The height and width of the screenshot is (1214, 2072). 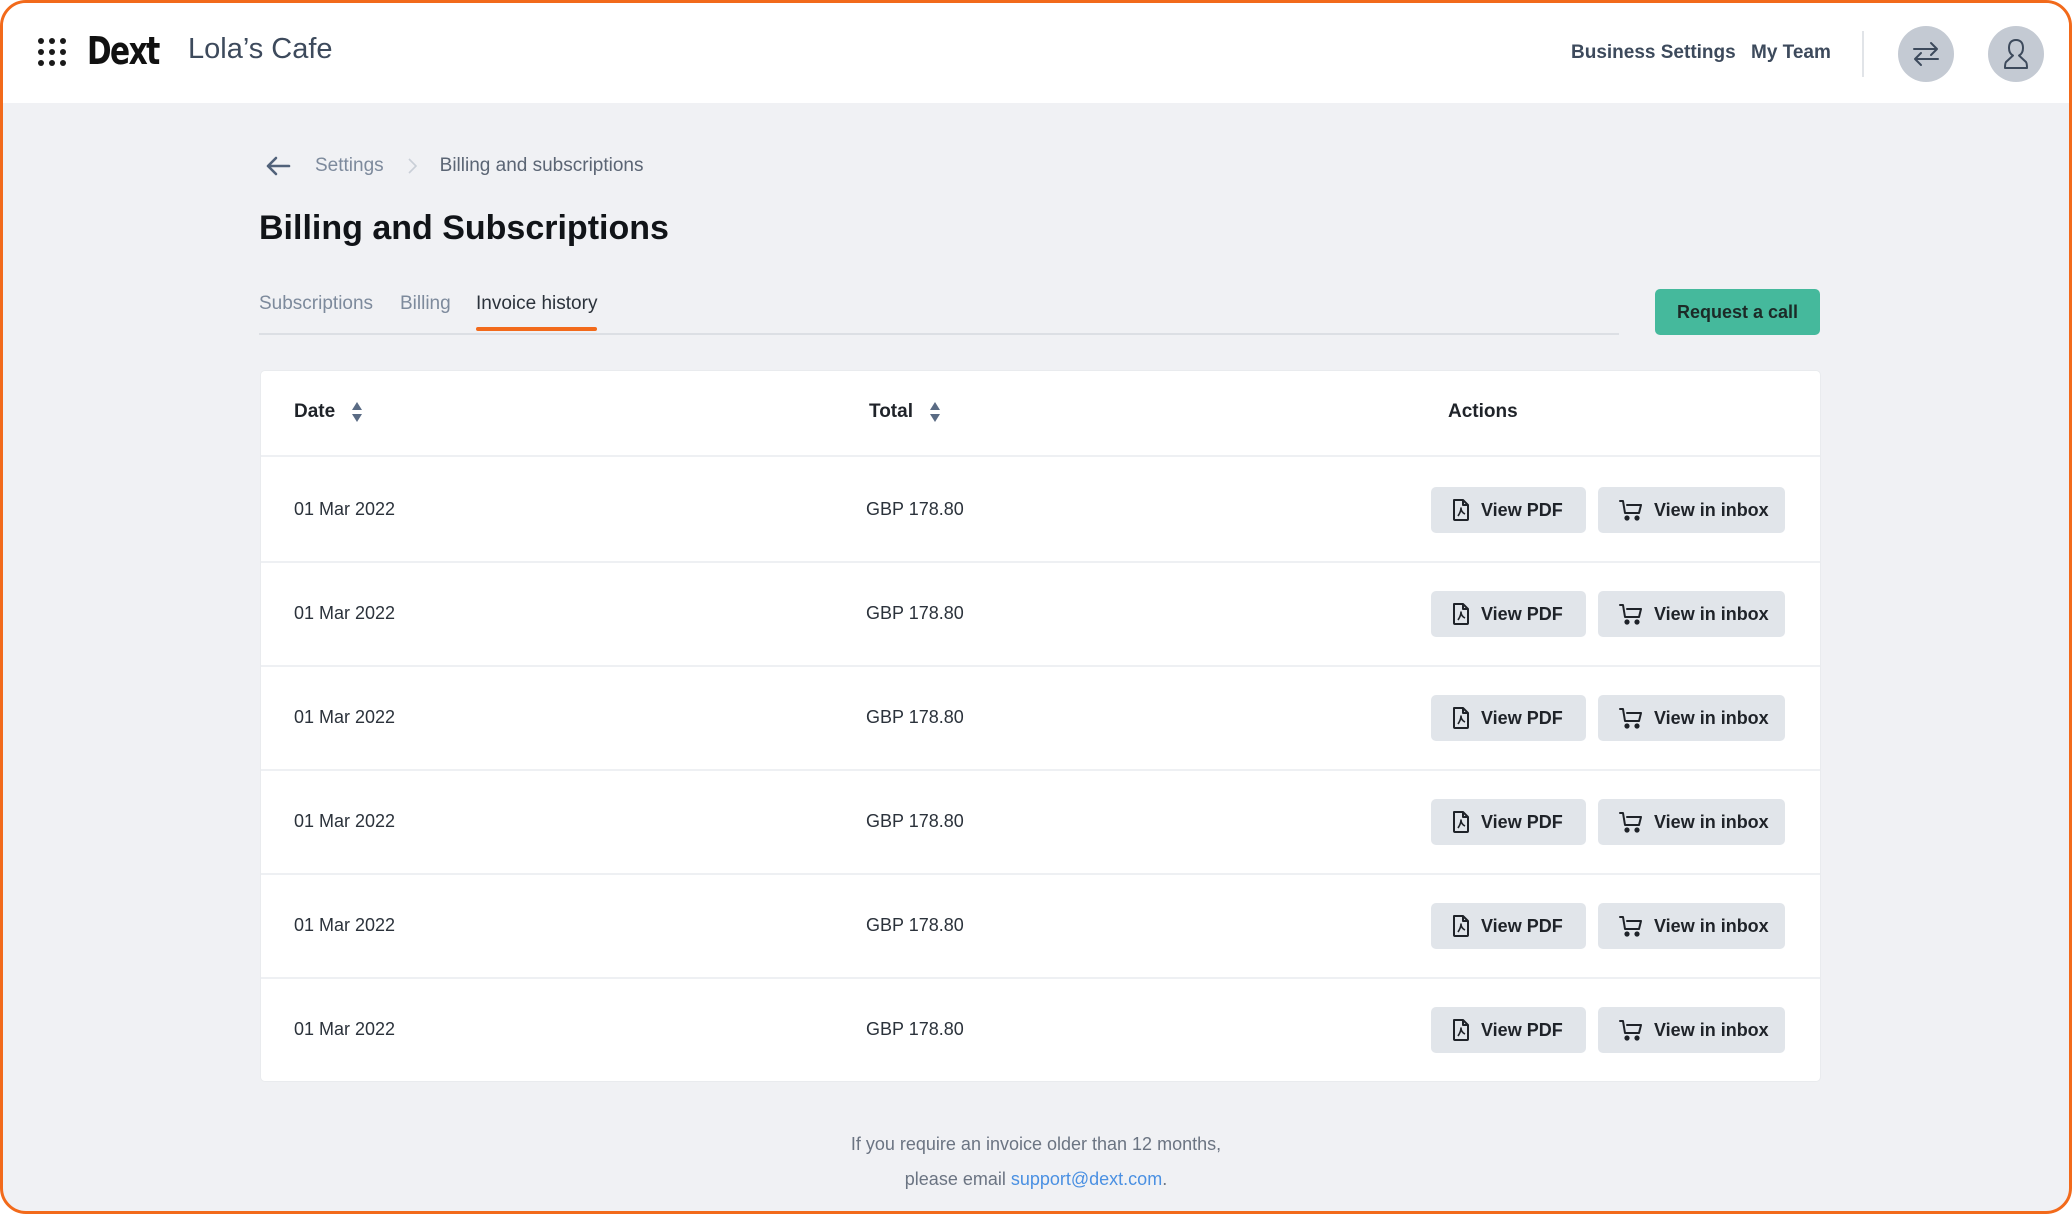 What do you see at coordinates (278, 166) in the screenshot?
I see `arrow-left-icon` at bounding box center [278, 166].